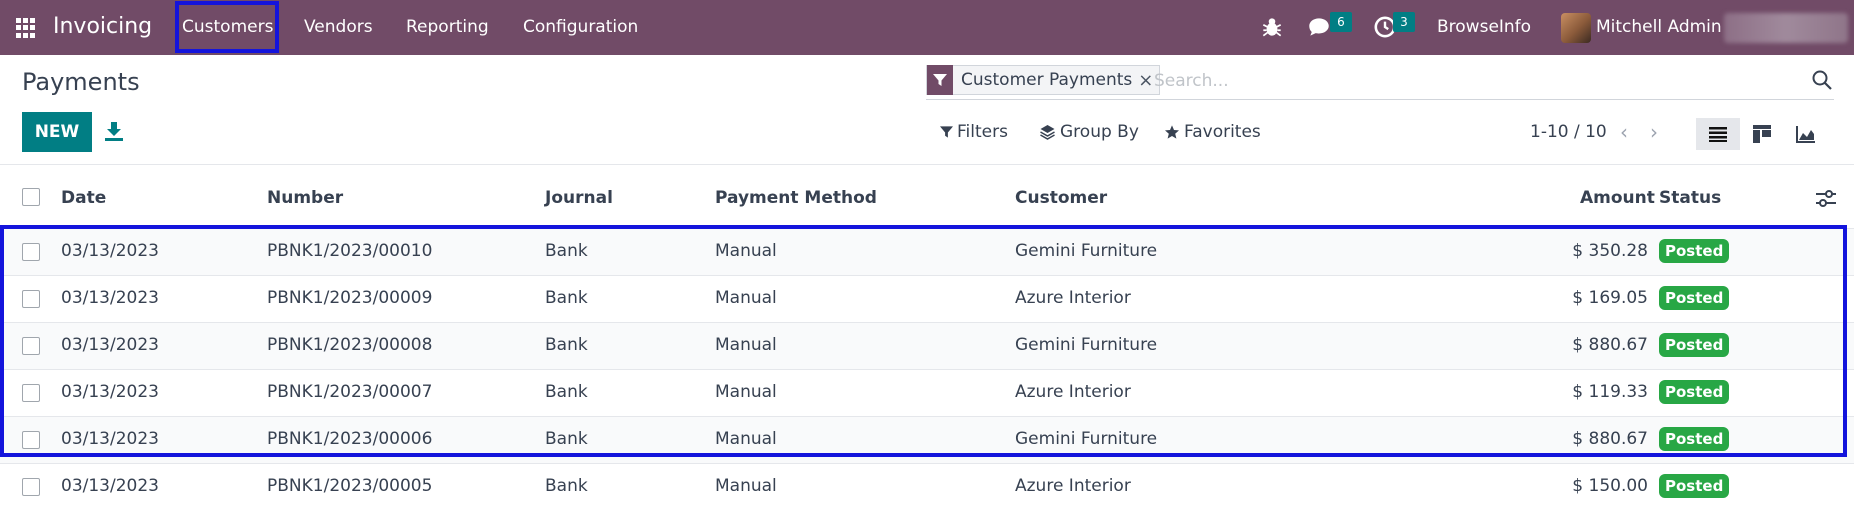 The image size is (1854, 511). Describe the element at coordinates (338, 27) in the screenshot. I see `menu-vendors: Vendors` at that location.